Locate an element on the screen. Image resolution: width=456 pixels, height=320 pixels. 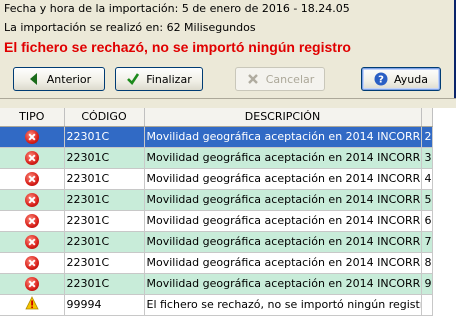
cell-number: 7 is located at coordinates (427, 242).